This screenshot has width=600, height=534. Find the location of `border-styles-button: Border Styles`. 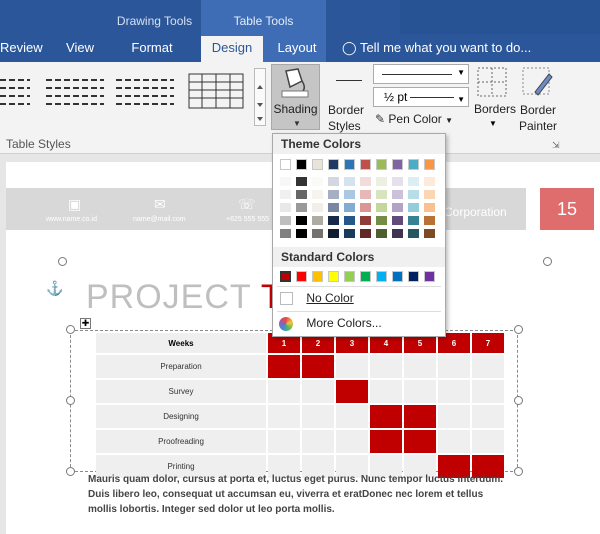

border-styles-button: Border Styles is located at coordinates (348, 118).